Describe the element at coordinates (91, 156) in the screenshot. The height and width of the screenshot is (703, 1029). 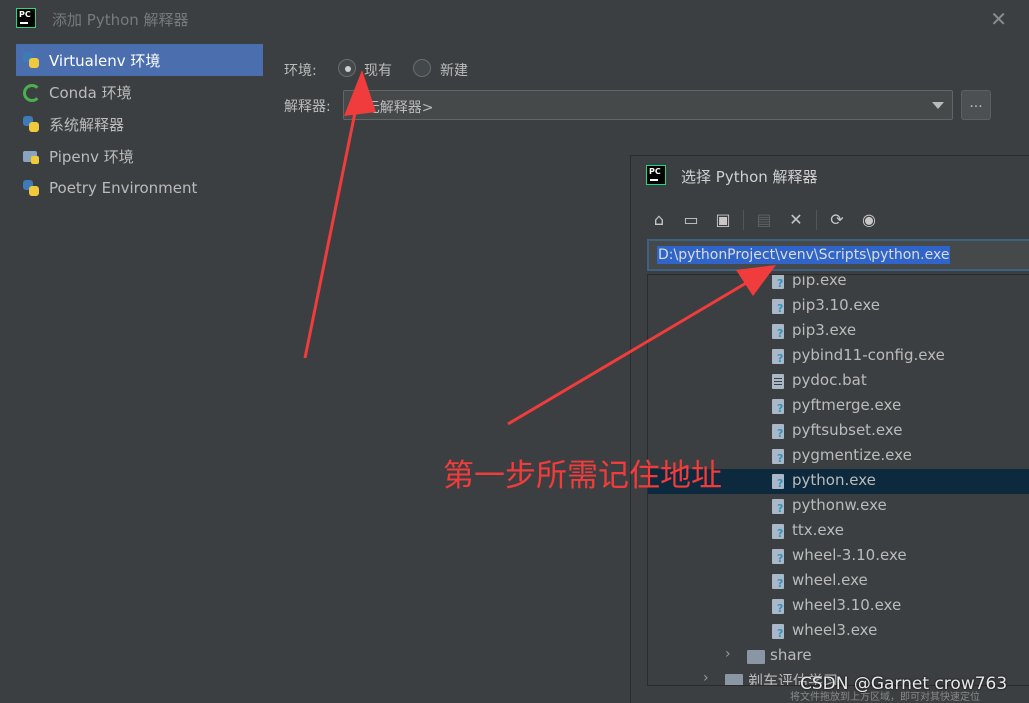
I see `sidebar-item-label: Pipenv 环境` at that location.